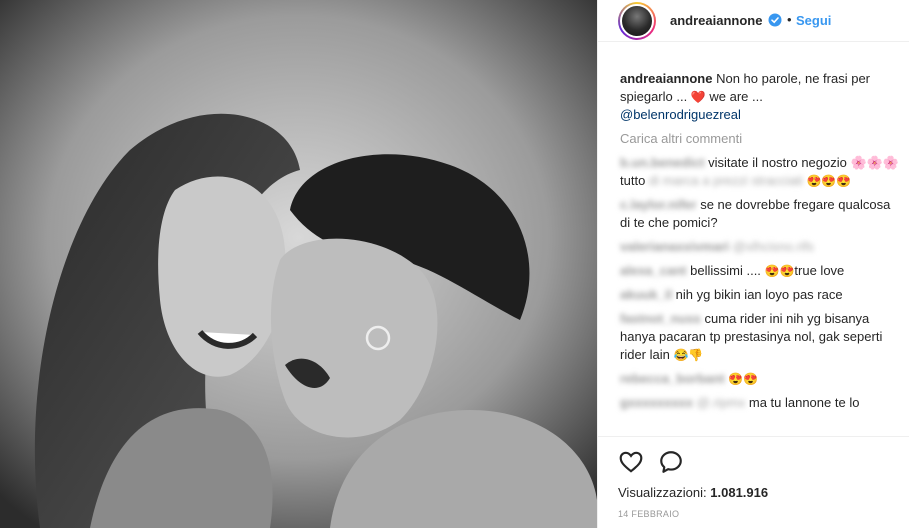 The image size is (909, 528). I want to click on comment-username: valerianaxxivmari, so click(674, 246).